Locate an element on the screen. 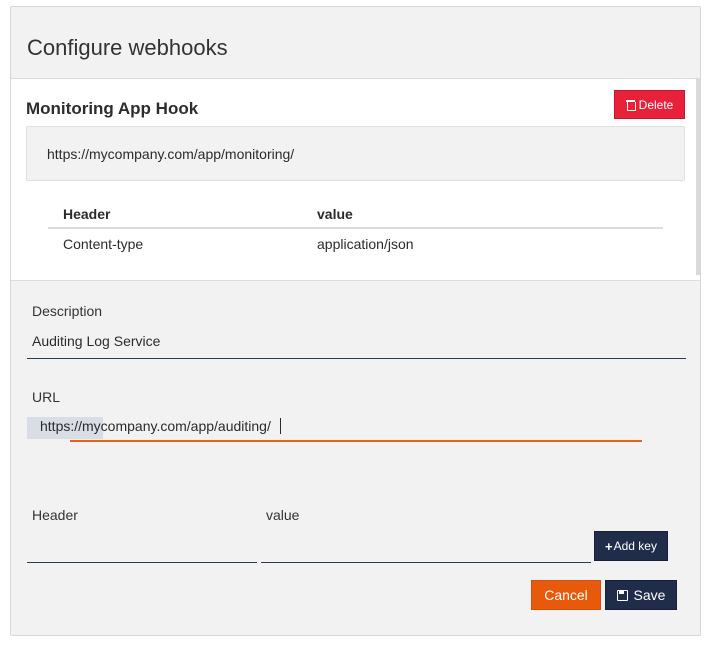  add-key-button: + Add key is located at coordinates (631, 546).